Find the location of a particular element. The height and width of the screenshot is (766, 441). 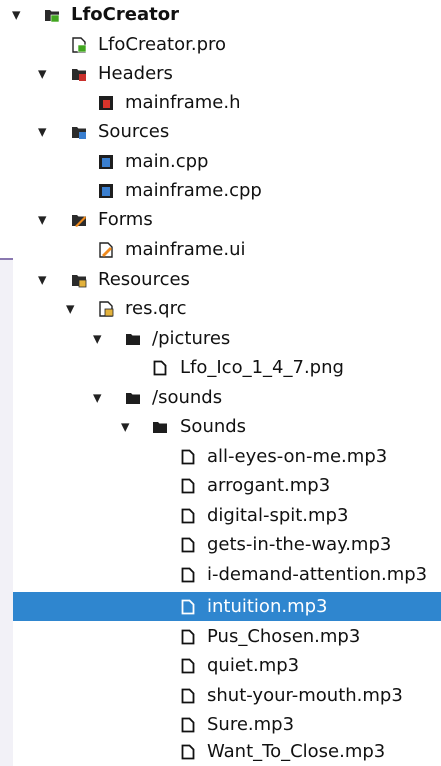

tree-item-label: quiet.mp3 is located at coordinates (253, 665).